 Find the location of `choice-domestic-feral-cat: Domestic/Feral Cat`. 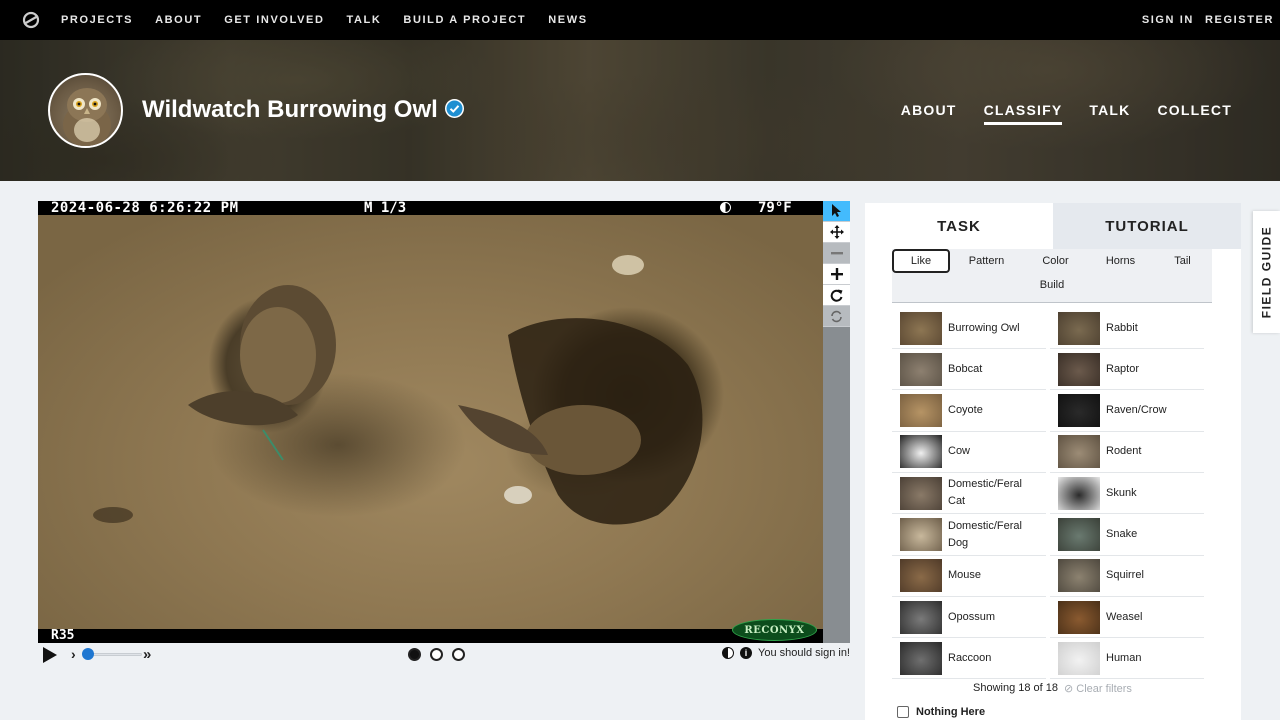

choice-domestic-feral-cat: Domestic/Feral Cat is located at coordinates (969, 494).